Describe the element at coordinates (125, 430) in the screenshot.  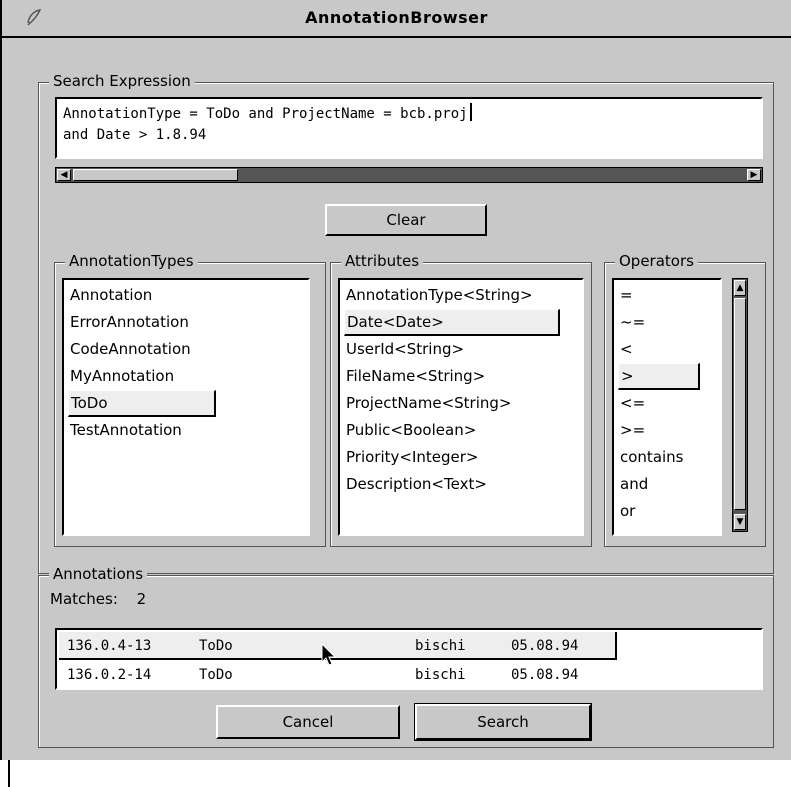
I see `list-item: TestAnnotation` at that location.